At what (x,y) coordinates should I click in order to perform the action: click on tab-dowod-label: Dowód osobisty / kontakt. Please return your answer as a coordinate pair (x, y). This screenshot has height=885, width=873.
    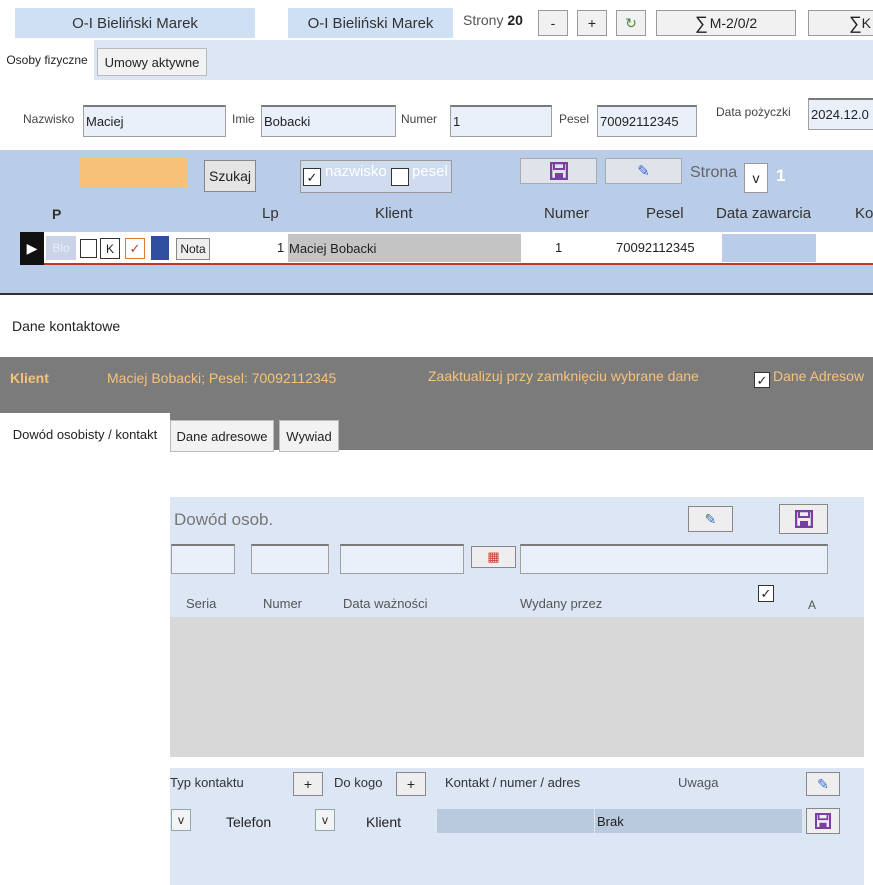
    Looking at the image, I should click on (85, 434).